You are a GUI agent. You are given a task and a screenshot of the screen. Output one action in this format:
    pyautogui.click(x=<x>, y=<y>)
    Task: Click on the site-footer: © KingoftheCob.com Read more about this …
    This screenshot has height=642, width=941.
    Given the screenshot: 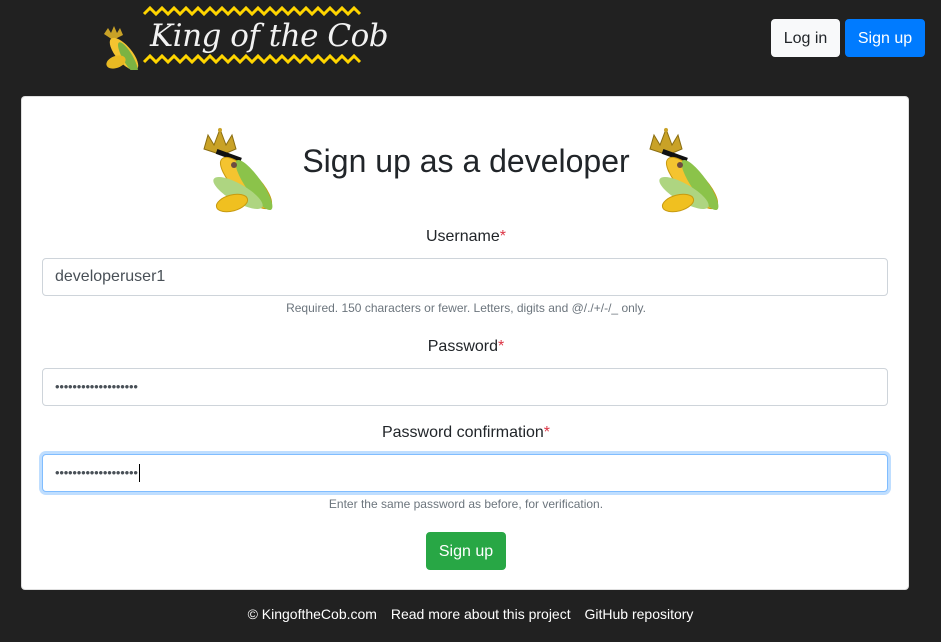 What is the action you would take?
    pyautogui.click(x=470, y=614)
    